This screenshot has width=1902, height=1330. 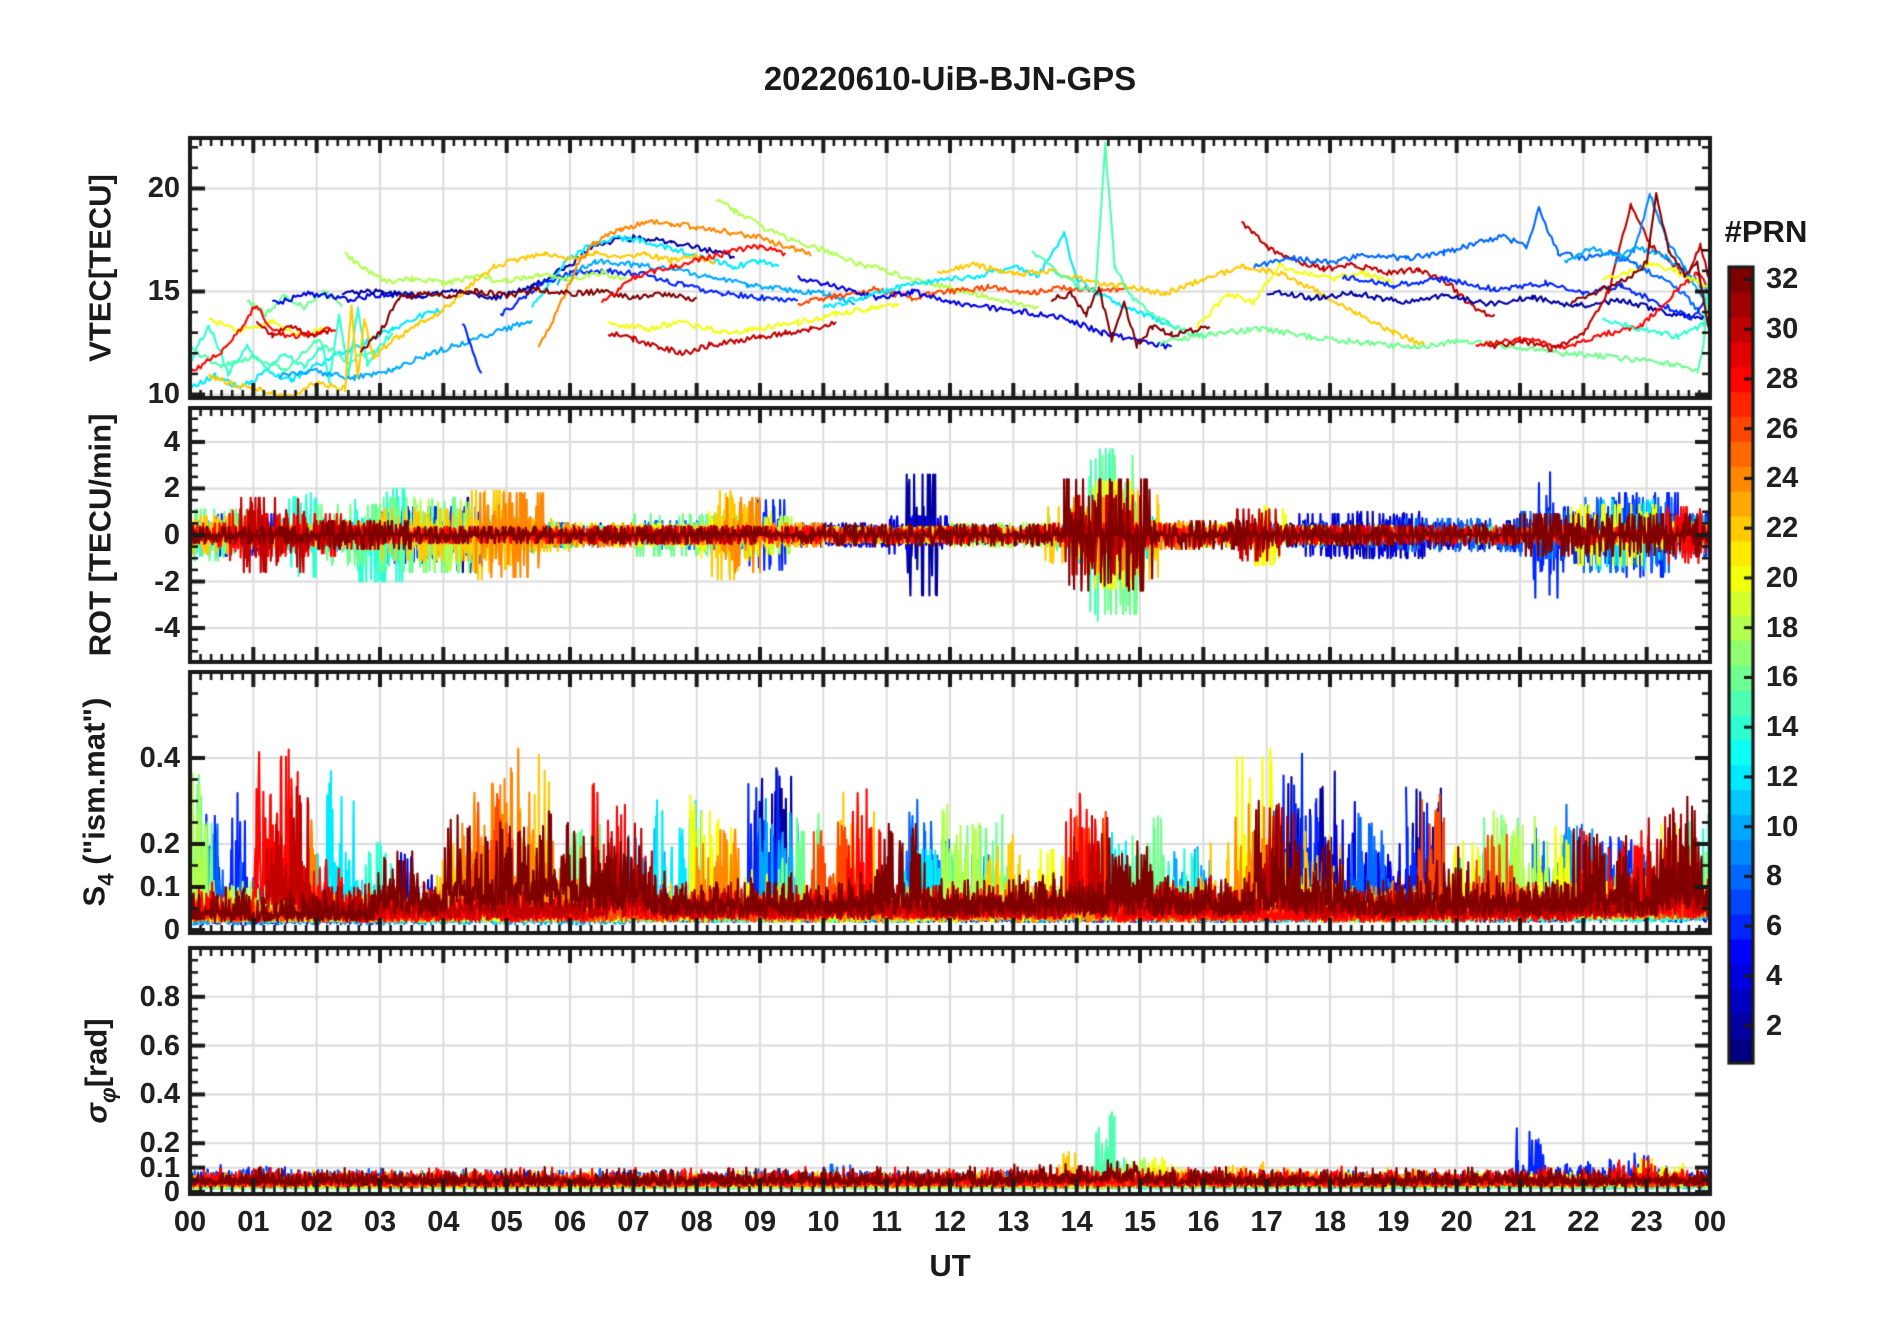 I want to click on colorbar-tick-label: 28, so click(x=1782, y=378).